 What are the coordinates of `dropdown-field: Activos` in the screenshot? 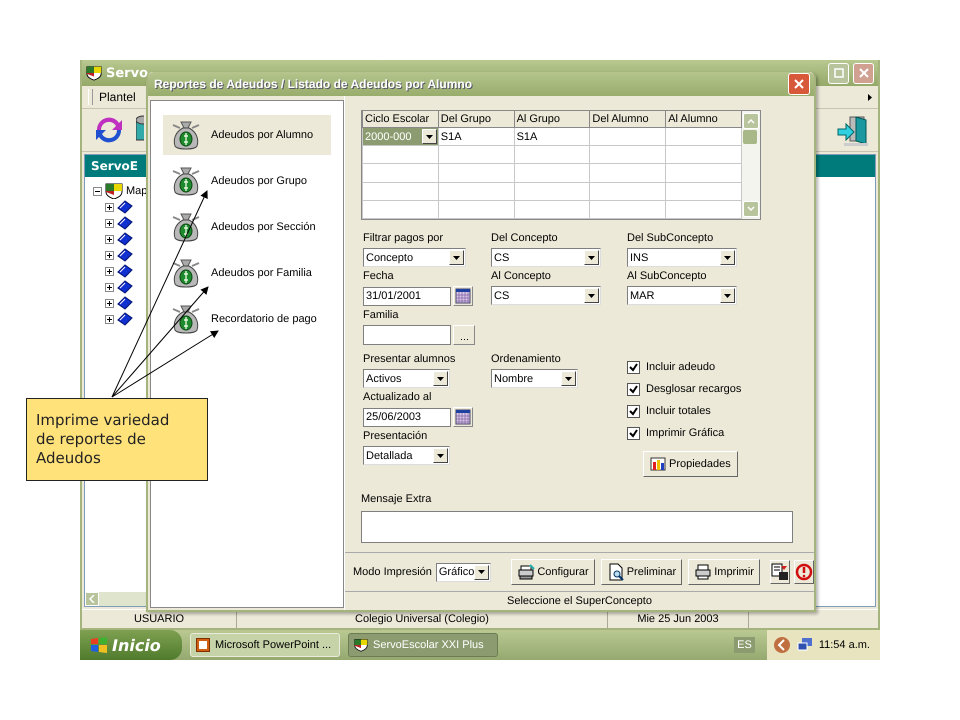 It's located at (406, 378).